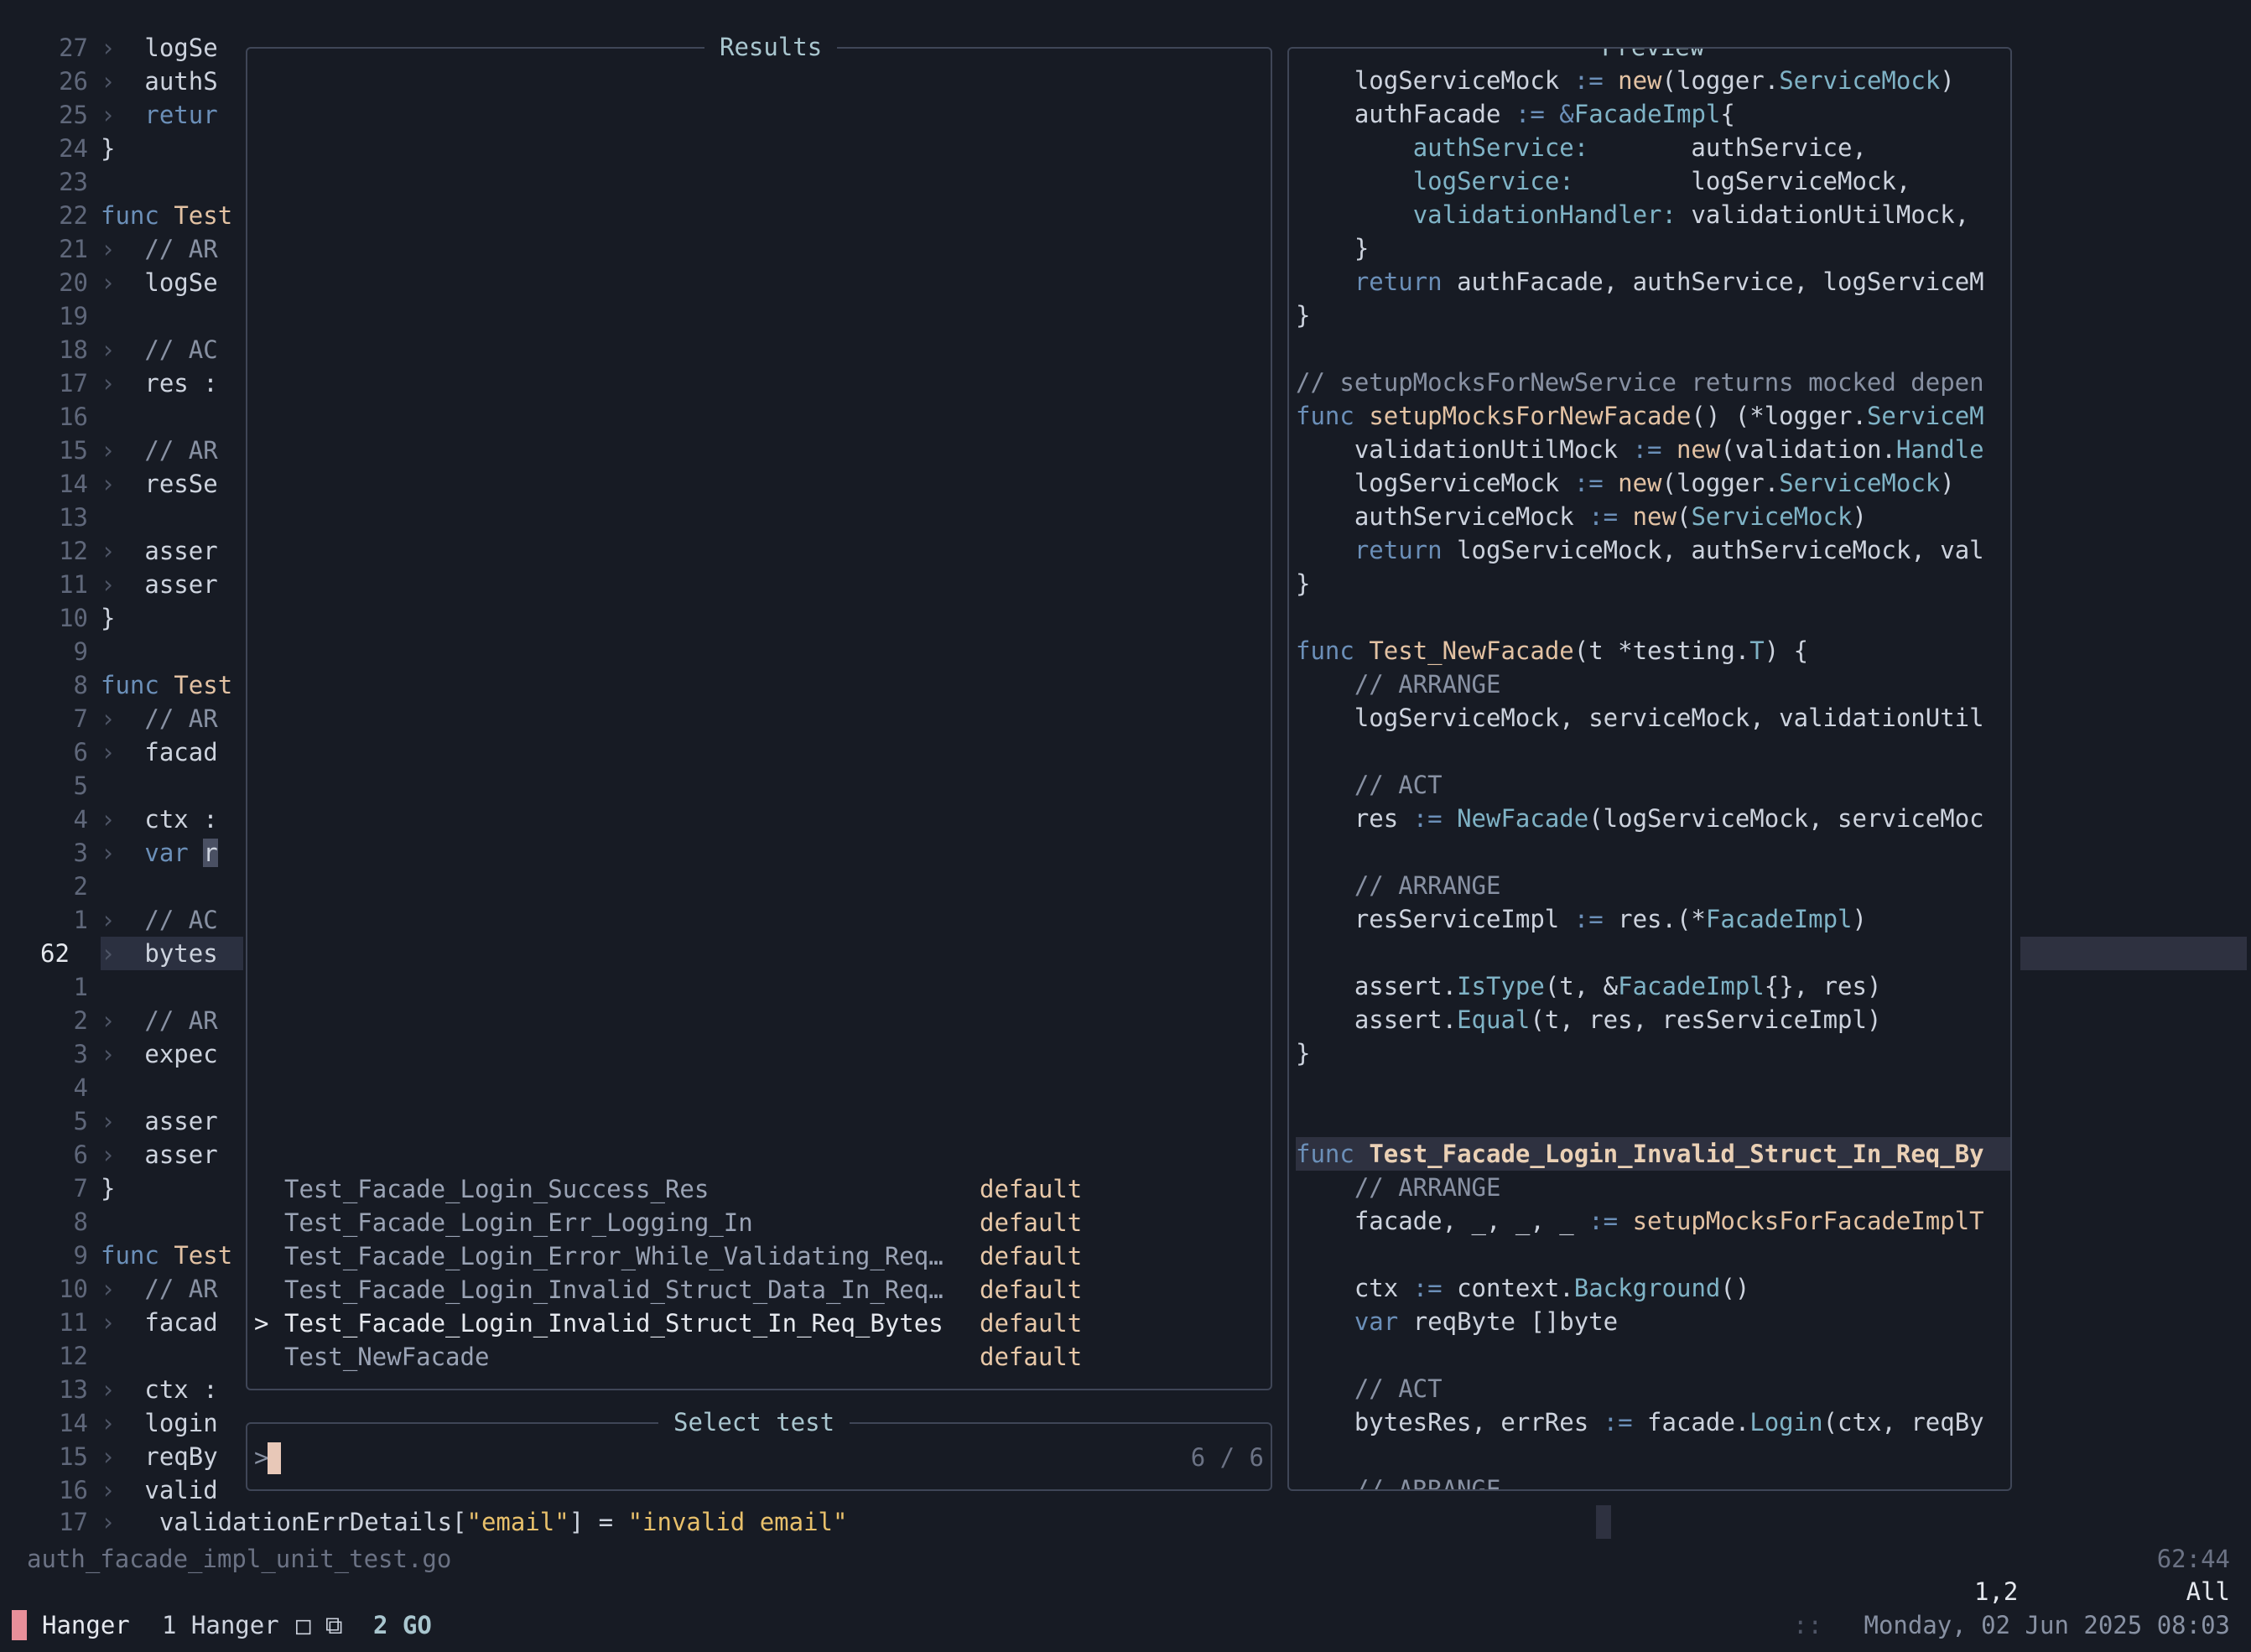 The image size is (2251, 1652). I want to click on line-number: 13, so click(73, 517).